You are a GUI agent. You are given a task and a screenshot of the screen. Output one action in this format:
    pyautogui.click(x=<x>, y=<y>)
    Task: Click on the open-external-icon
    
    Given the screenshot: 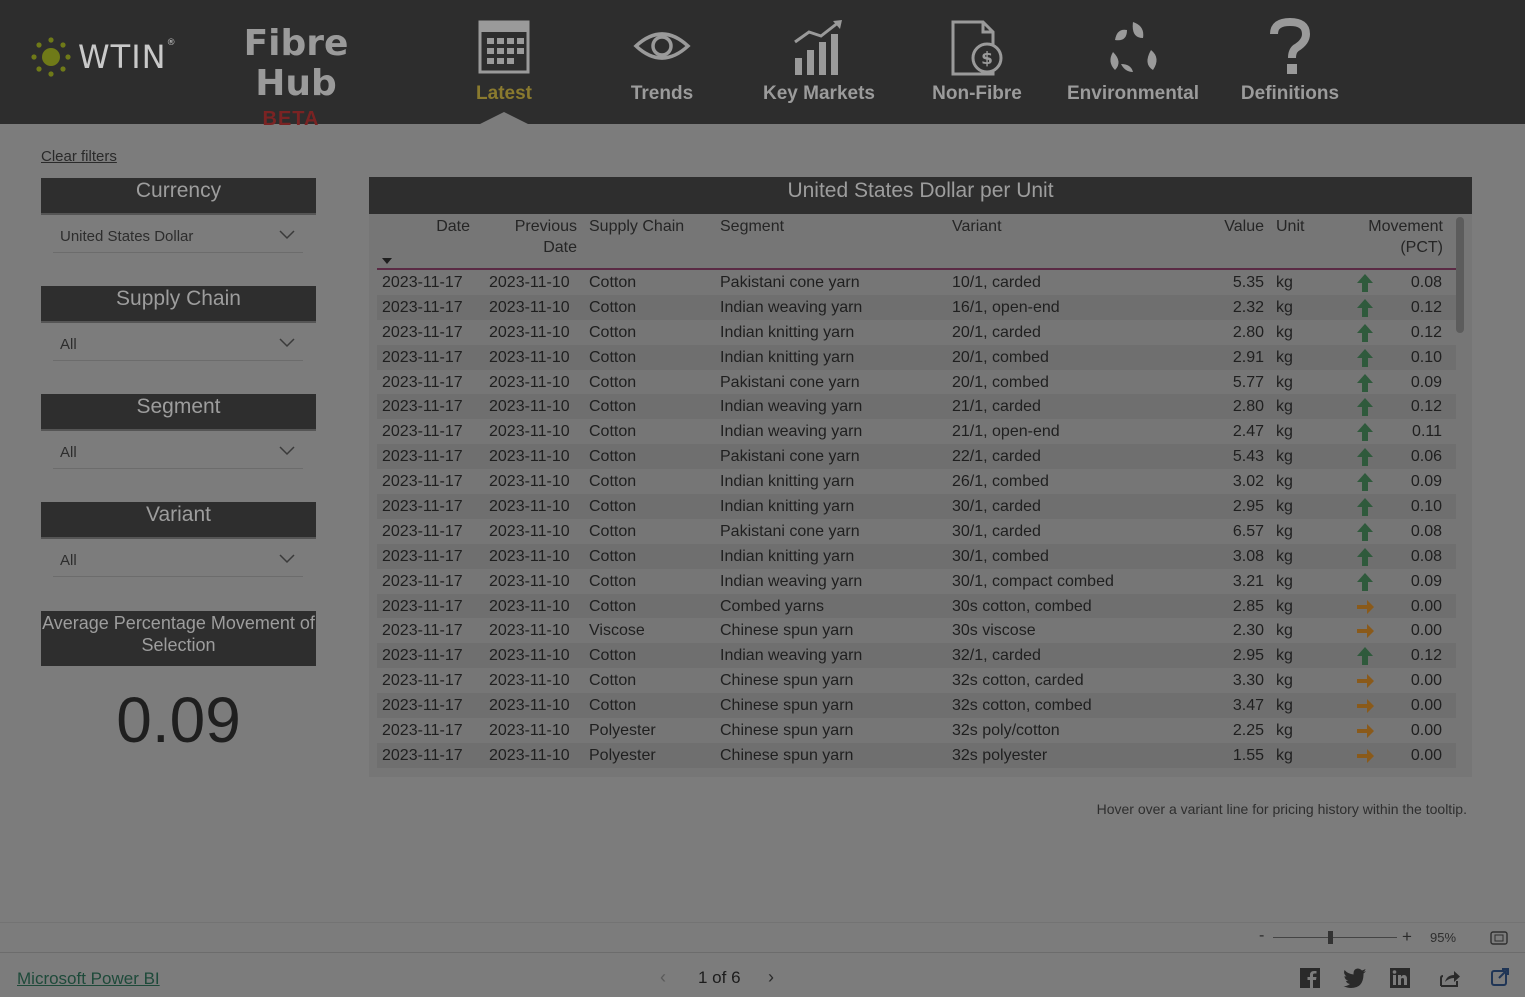 What is the action you would take?
    pyautogui.click(x=1500, y=977)
    